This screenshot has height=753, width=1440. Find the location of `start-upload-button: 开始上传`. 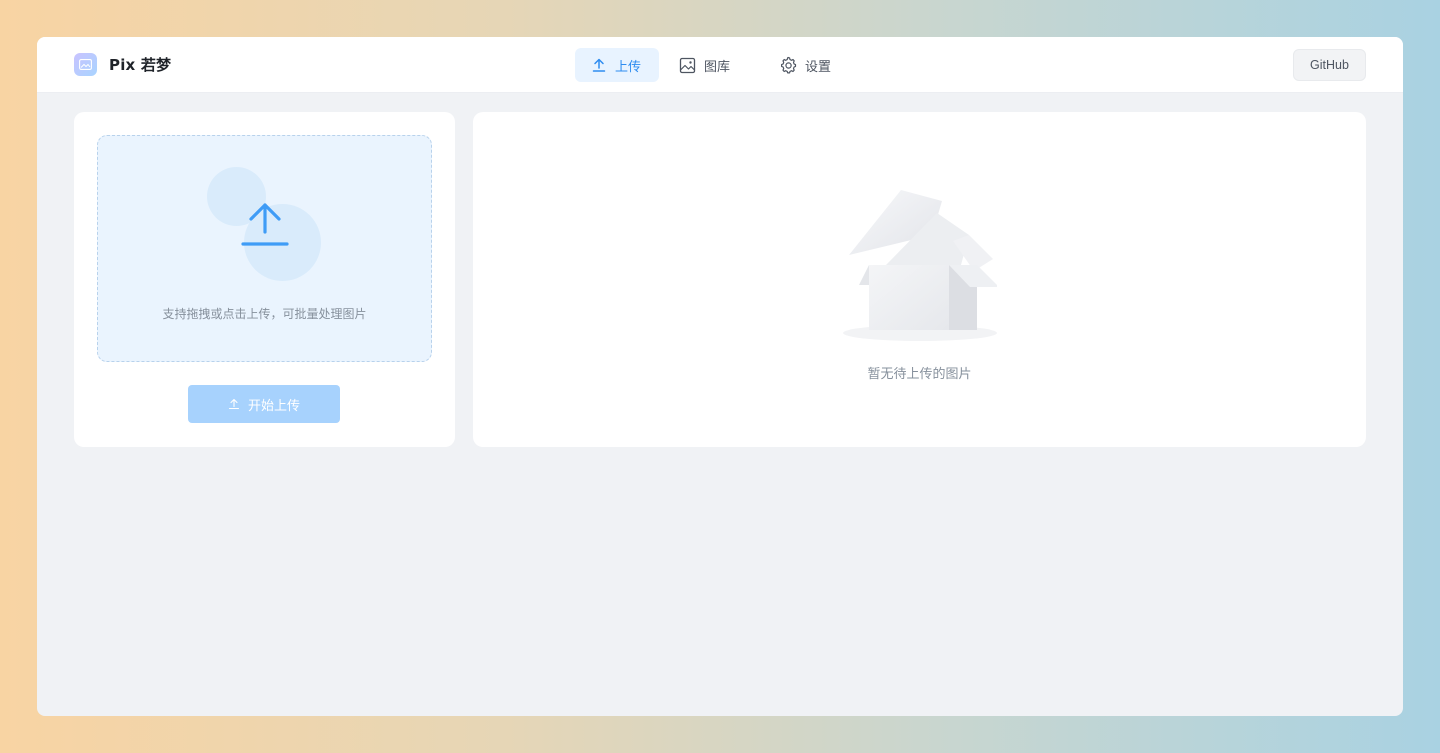

start-upload-button: 开始上传 is located at coordinates (264, 404).